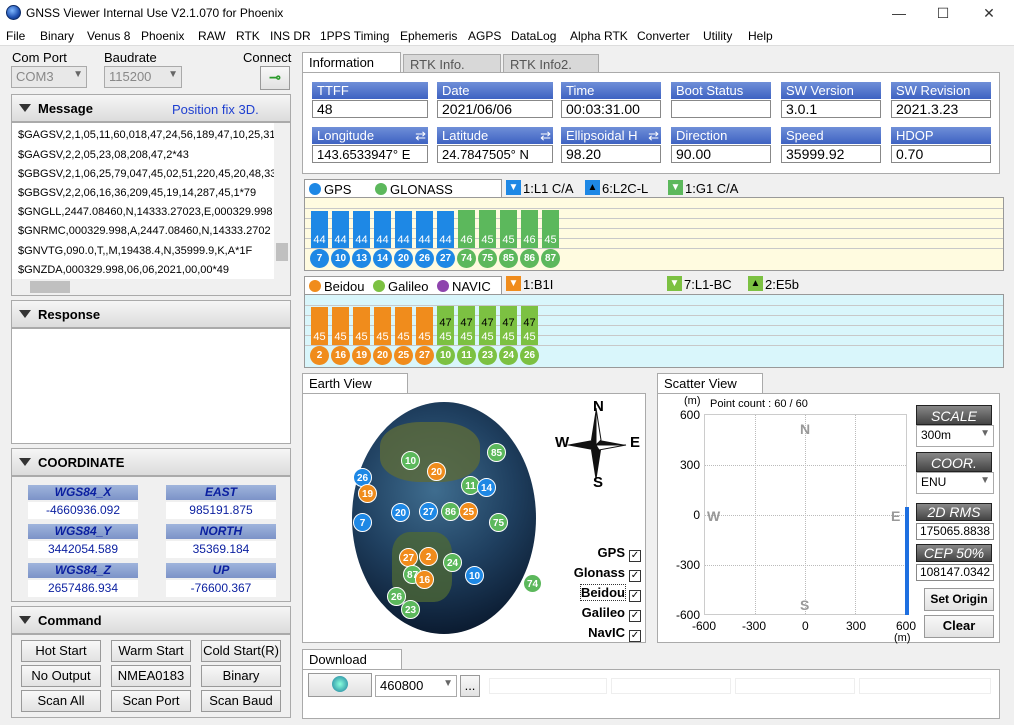 The width and height of the screenshot is (1014, 725). Describe the element at coordinates (760, 36) in the screenshot. I see `menu-help: Help` at that location.